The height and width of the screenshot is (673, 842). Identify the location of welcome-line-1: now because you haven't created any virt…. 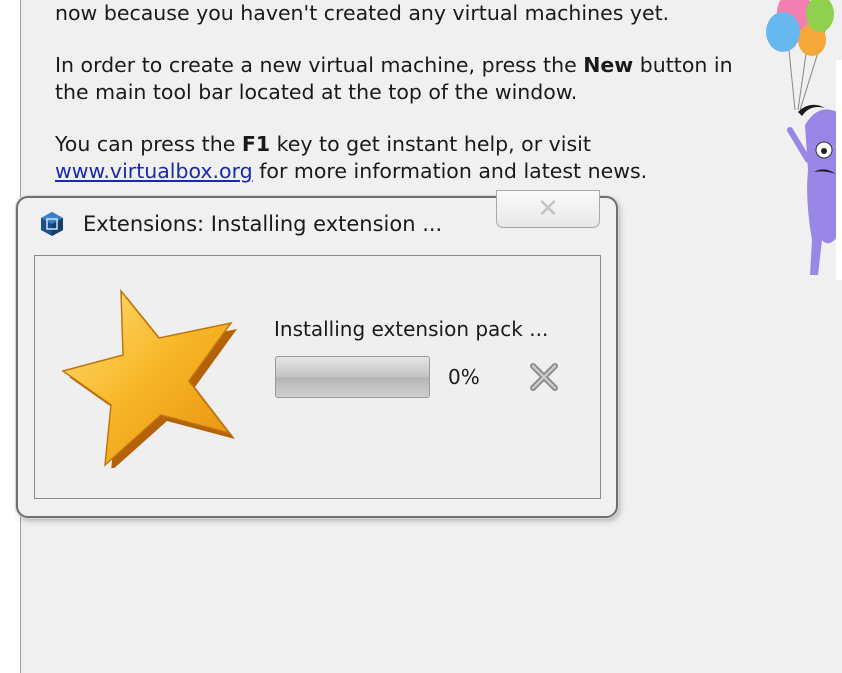
(405, 13).